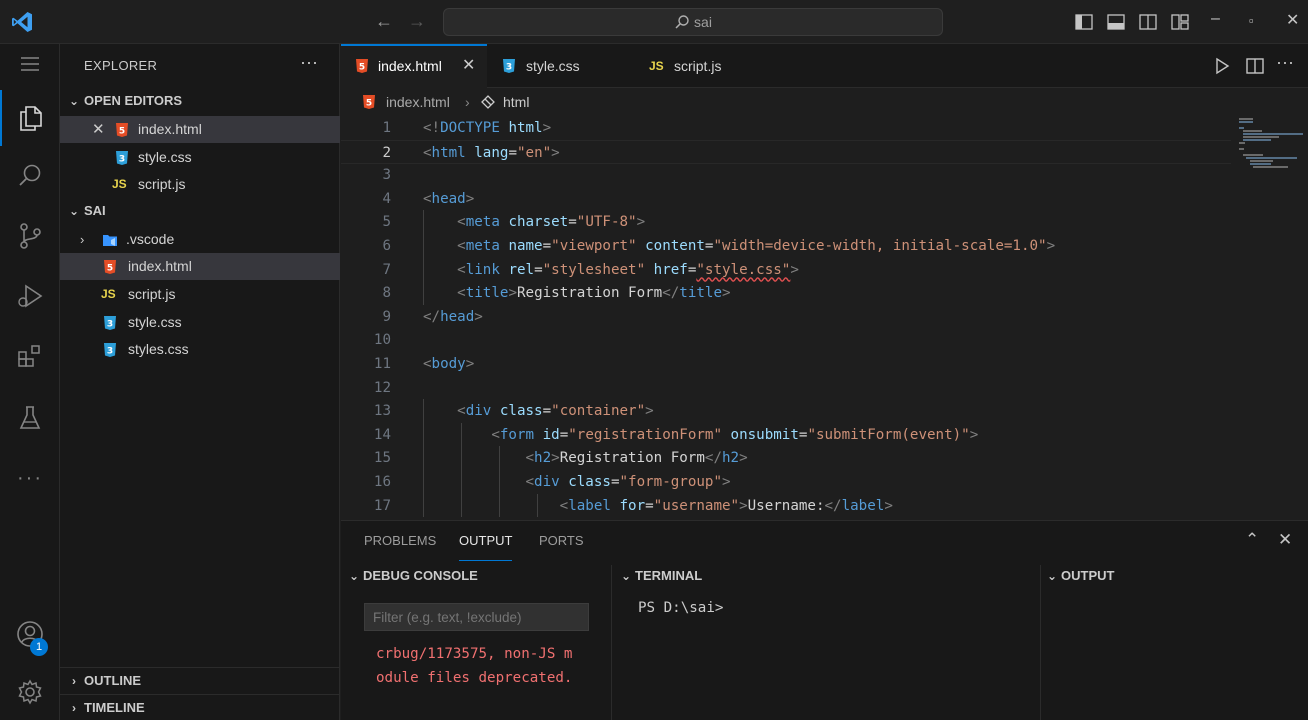 This screenshot has height=720, width=1308. I want to click on timeline-header: › TIMELINE, so click(200, 707).